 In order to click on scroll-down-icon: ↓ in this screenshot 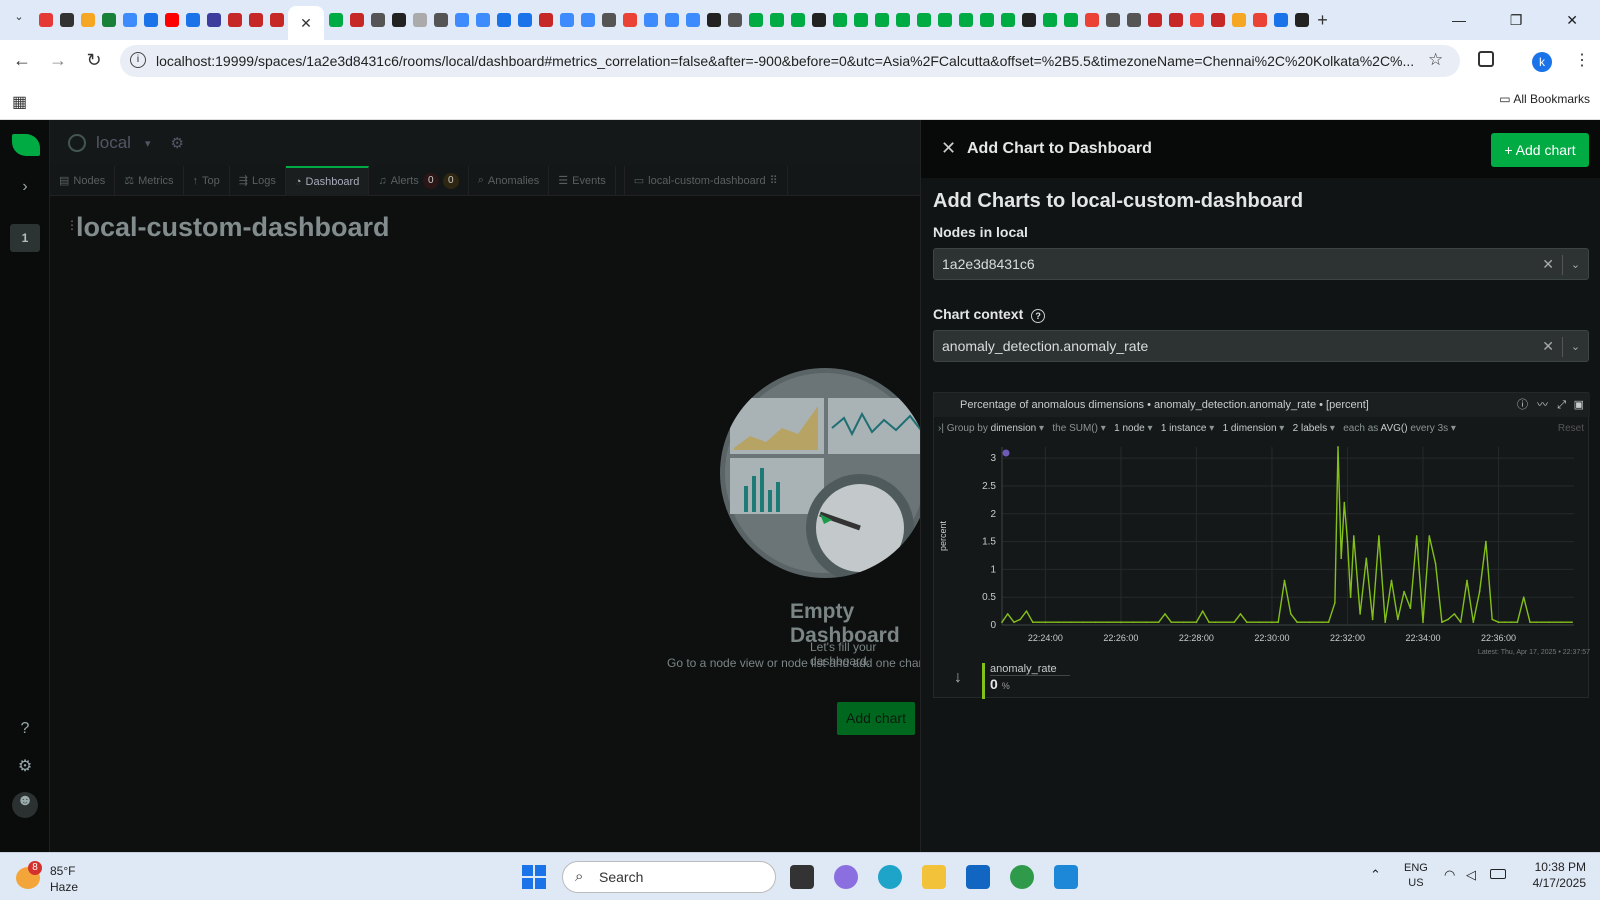, I will do `click(958, 678)`.